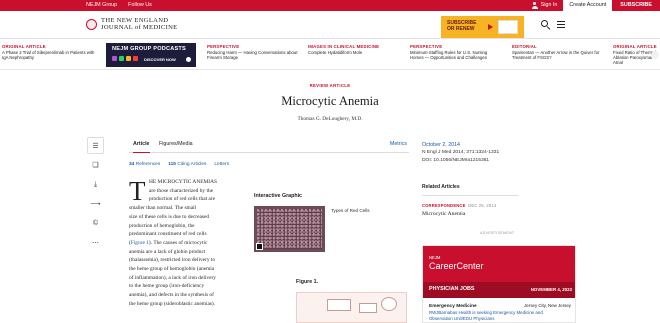 The image size is (660, 323). What do you see at coordinates (160, 59) in the screenshot?
I see `podcast-cta: DISCOVER NOW` at bounding box center [160, 59].